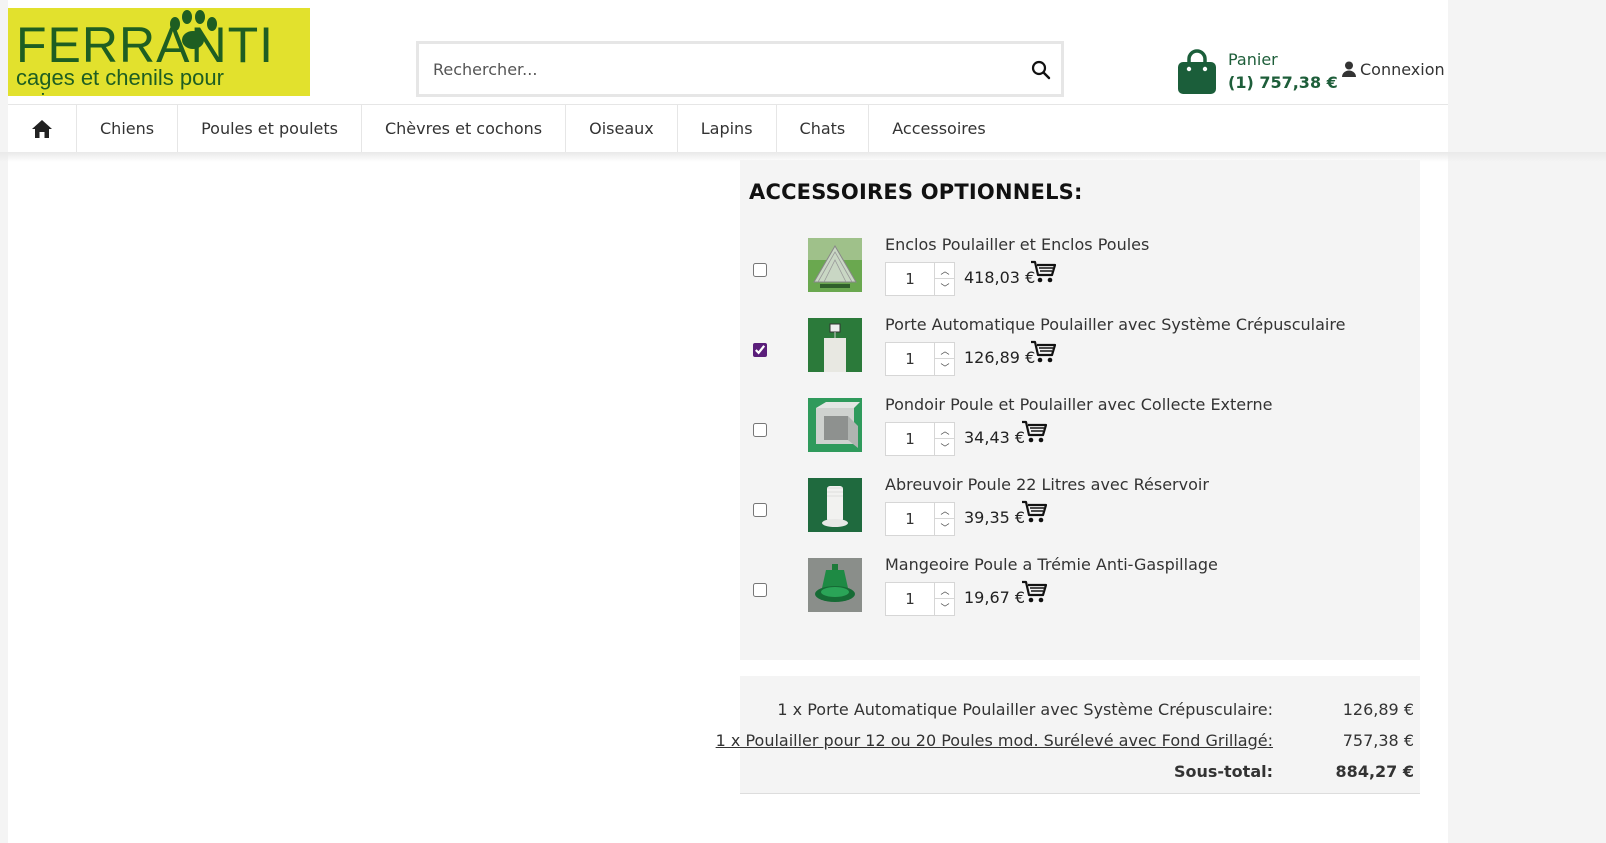 The width and height of the screenshot is (1606, 843). What do you see at coordinates (270, 128) in the screenshot?
I see `nav-item-poules: Poules et poulets` at bounding box center [270, 128].